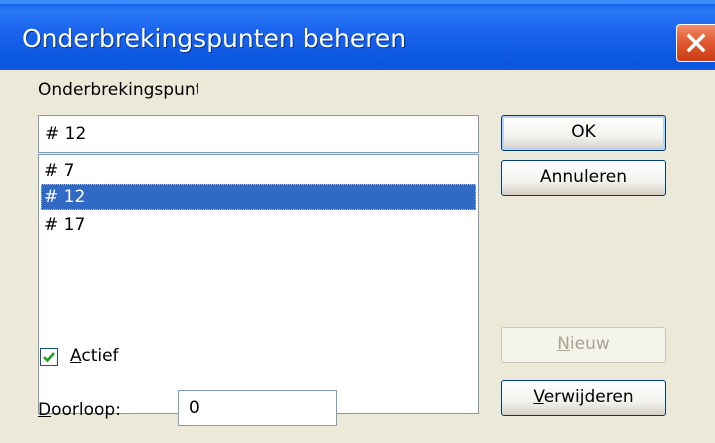 This screenshot has height=443, width=715. What do you see at coordinates (118, 90) in the screenshot?
I see `breakpoints-list-label: Onderbrekingspunten` at bounding box center [118, 90].